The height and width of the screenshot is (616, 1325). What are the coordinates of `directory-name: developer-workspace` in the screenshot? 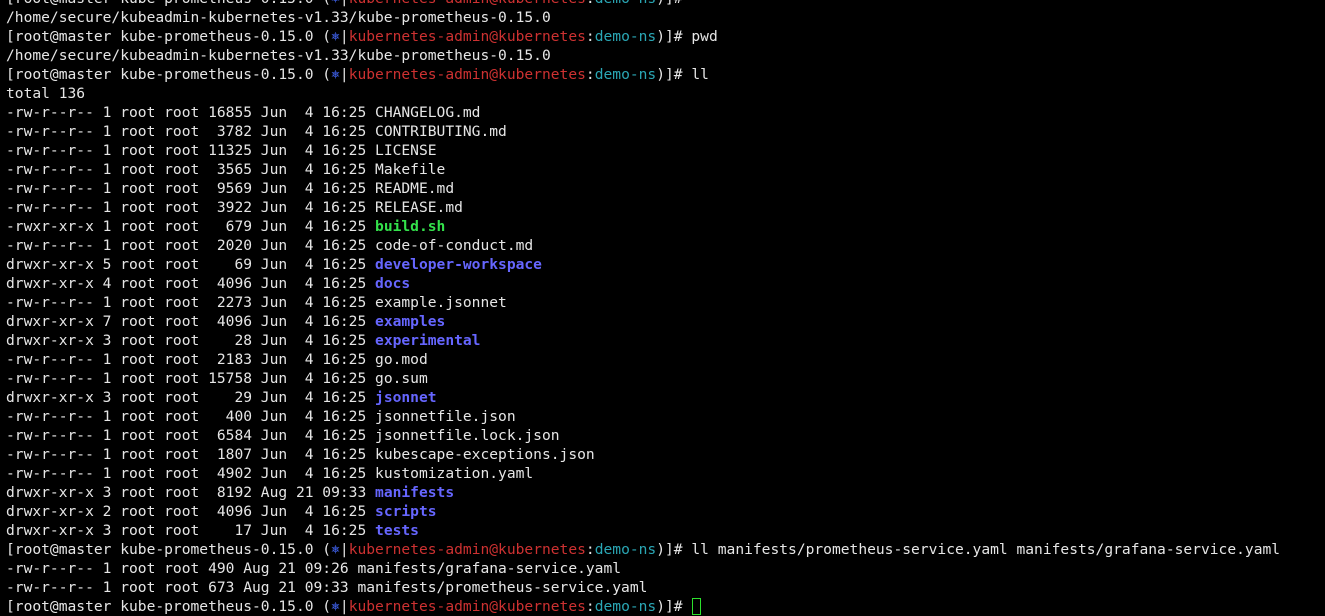 It's located at (458, 264).